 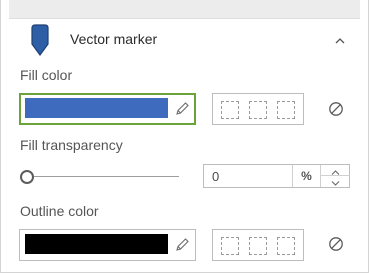 I want to click on transparency-slider-thumb, so click(x=27, y=177).